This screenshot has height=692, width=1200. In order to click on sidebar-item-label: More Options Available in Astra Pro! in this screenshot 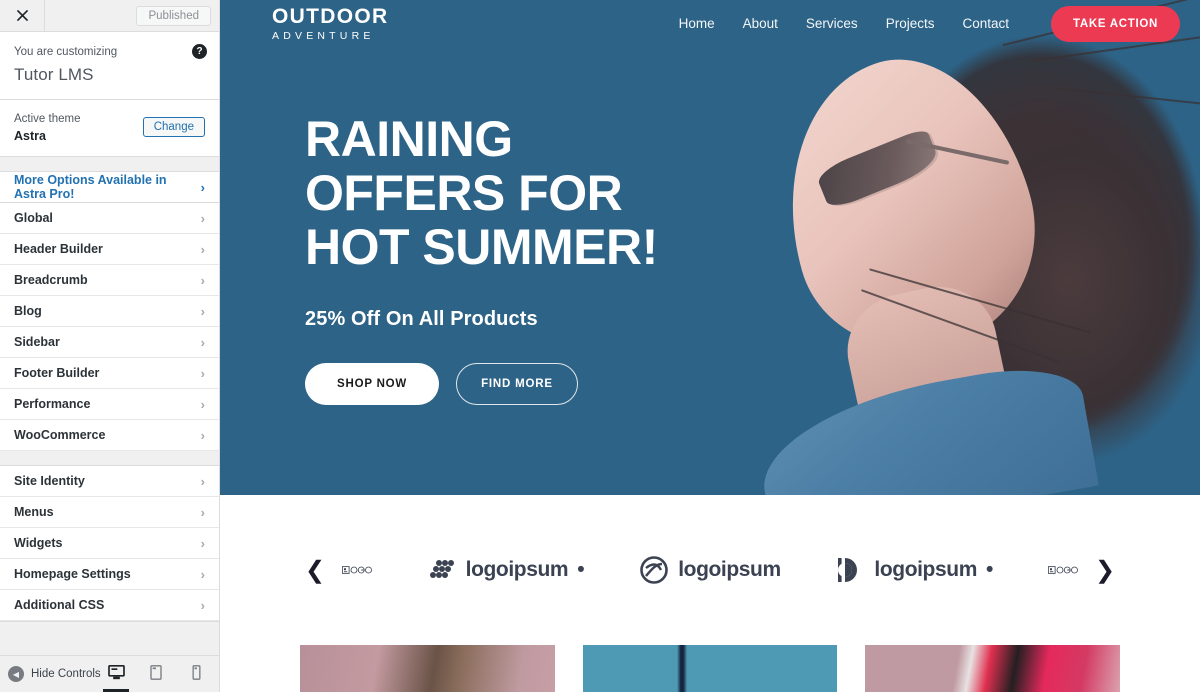, I will do `click(90, 187)`.